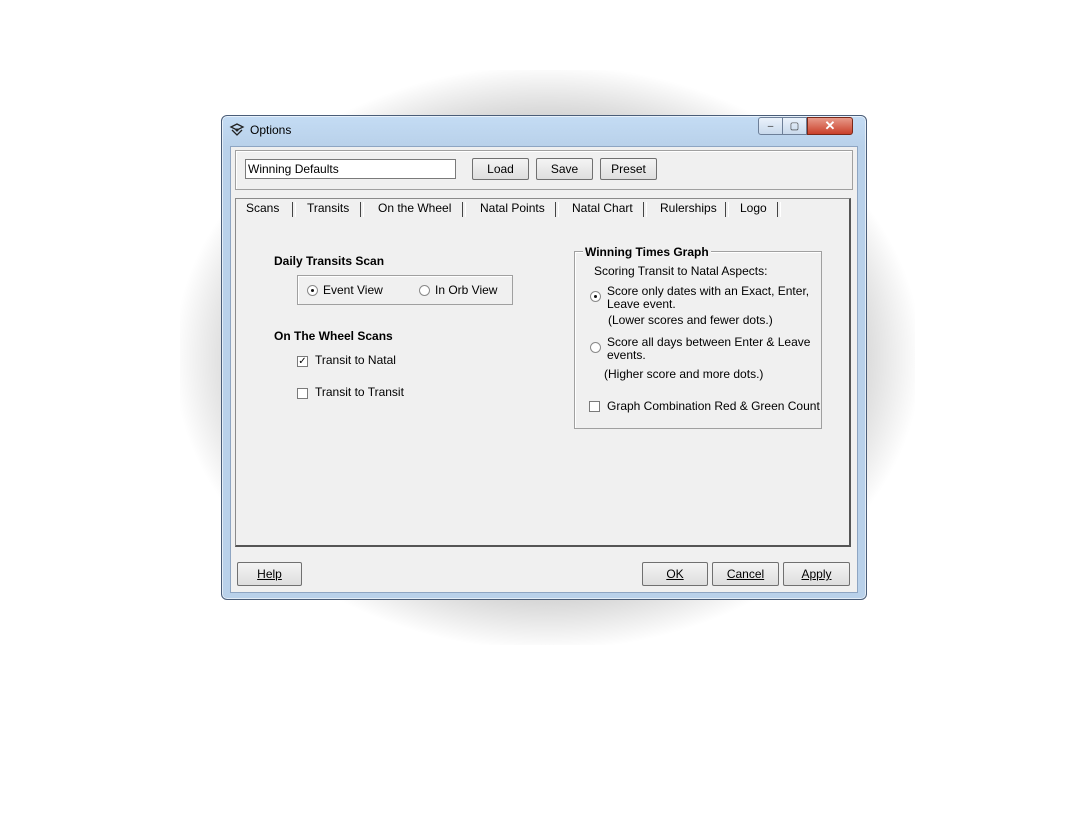  What do you see at coordinates (414, 210) in the screenshot?
I see `tab-on-the-wheel: On the Wheel` at bounding box center [414, 210].